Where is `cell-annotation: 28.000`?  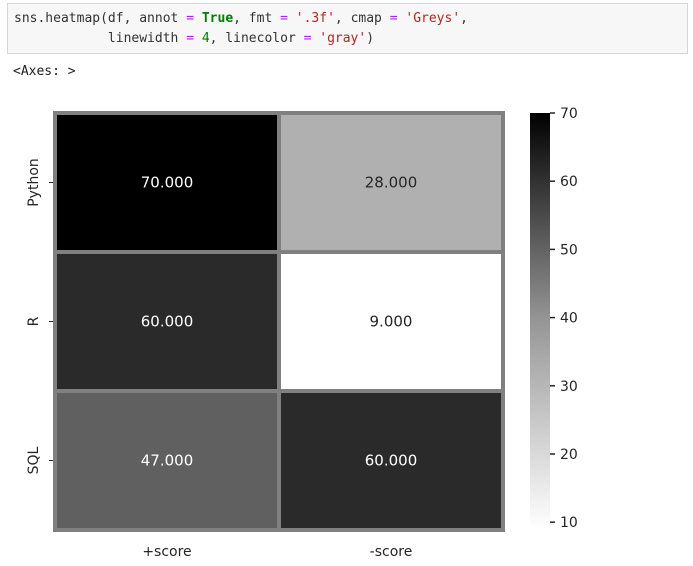 cell-annotation: 28.000 is located at coordinates (391, 183).